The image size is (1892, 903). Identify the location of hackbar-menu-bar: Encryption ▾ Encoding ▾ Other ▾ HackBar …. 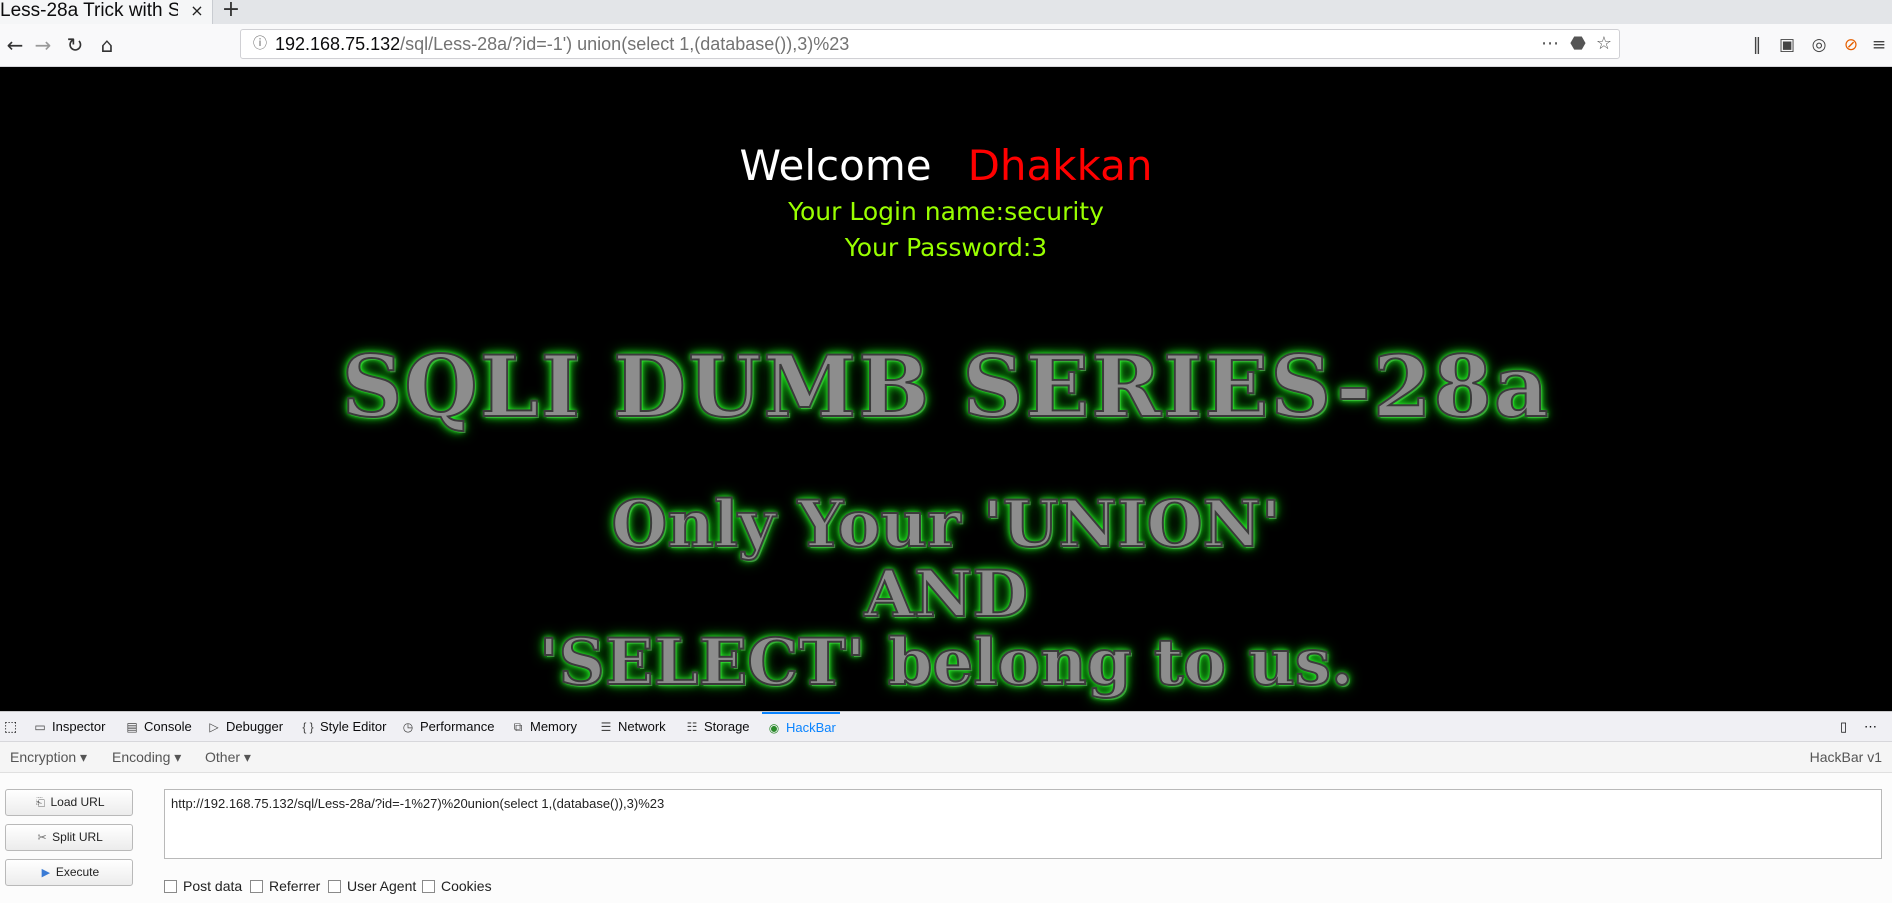
(946, 757).